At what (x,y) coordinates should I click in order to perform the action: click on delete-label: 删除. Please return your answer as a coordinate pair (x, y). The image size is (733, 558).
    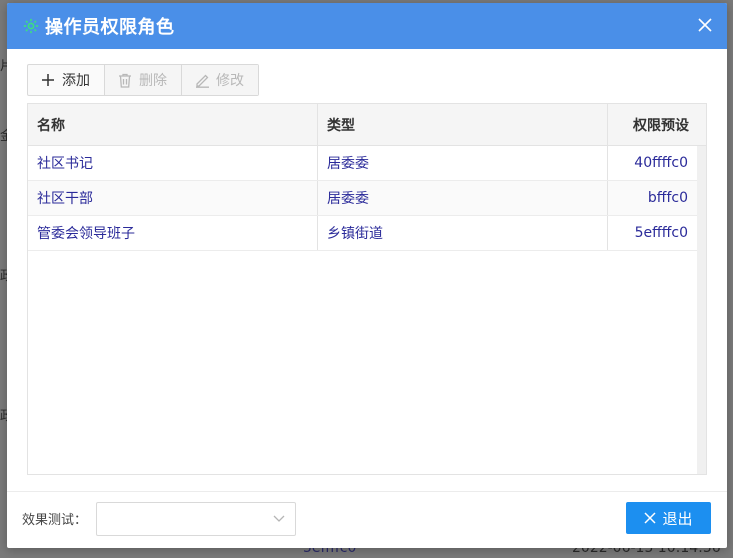
    Looking at the image, I should click on (153, 81).